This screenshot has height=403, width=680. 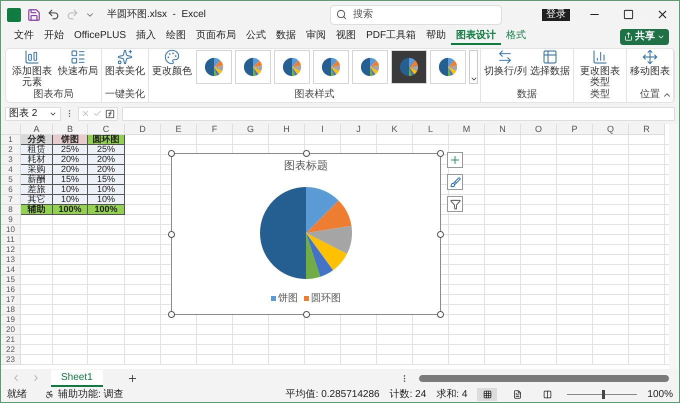 I want to click on column-header: H, so click(x=287, y=129).